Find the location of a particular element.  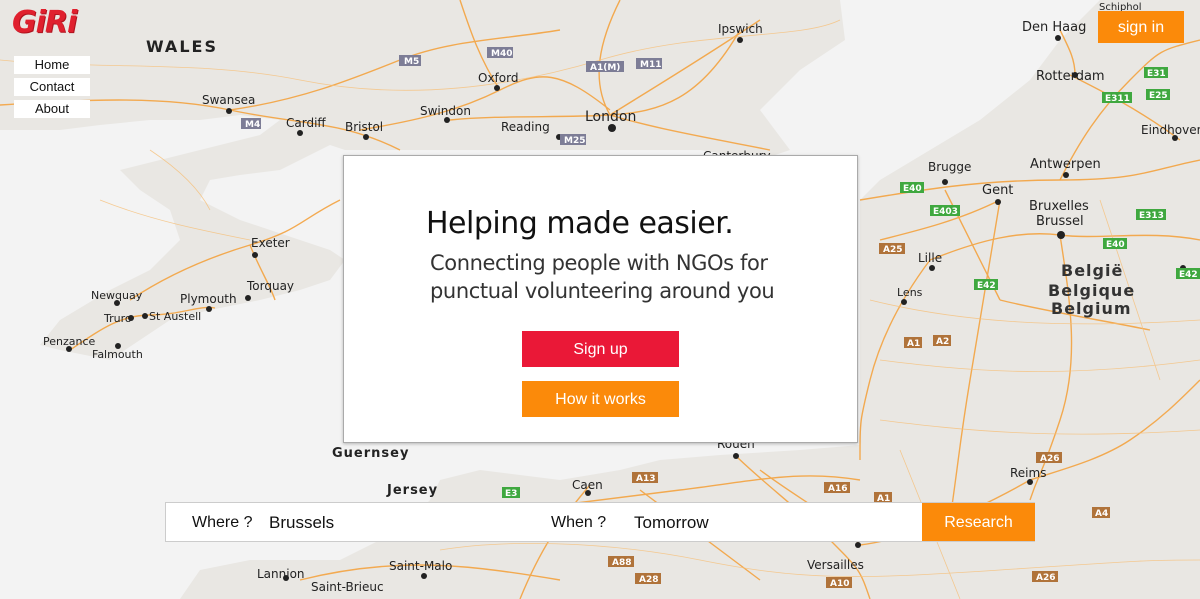

nav-about: About is located at coordinates (52, 109).